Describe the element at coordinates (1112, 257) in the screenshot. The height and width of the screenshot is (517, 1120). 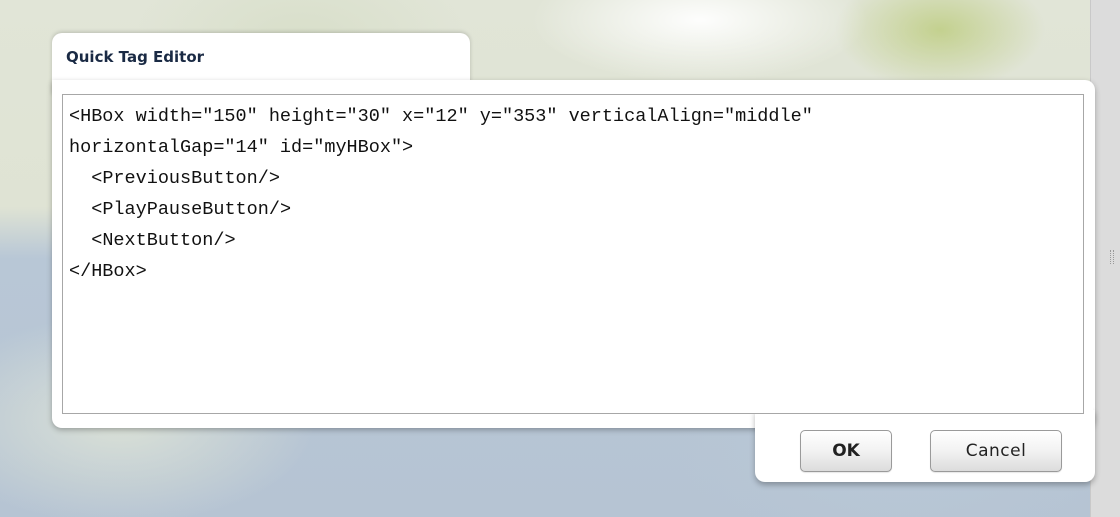
I see `resize-handle` at that location.